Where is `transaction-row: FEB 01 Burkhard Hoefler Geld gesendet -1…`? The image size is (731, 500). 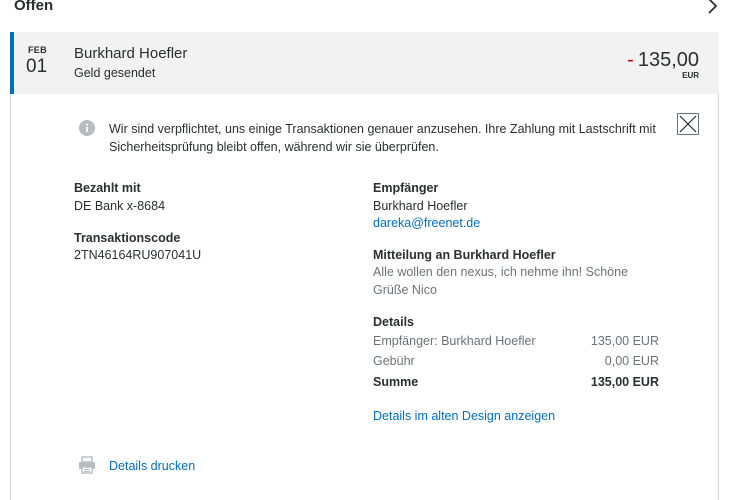 transaction-row: FEB 01 Burkhard Hoefler Geld gesendet -1… is located at coordinates (364, 63).